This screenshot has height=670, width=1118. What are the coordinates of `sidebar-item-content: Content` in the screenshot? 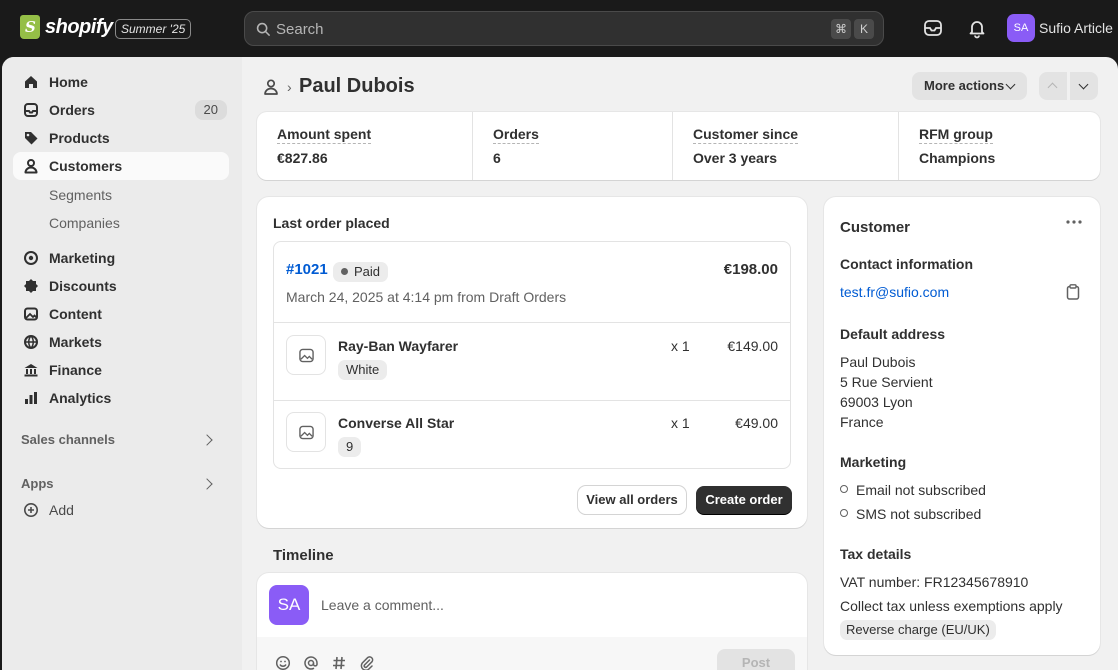 It's located at (121, 314).